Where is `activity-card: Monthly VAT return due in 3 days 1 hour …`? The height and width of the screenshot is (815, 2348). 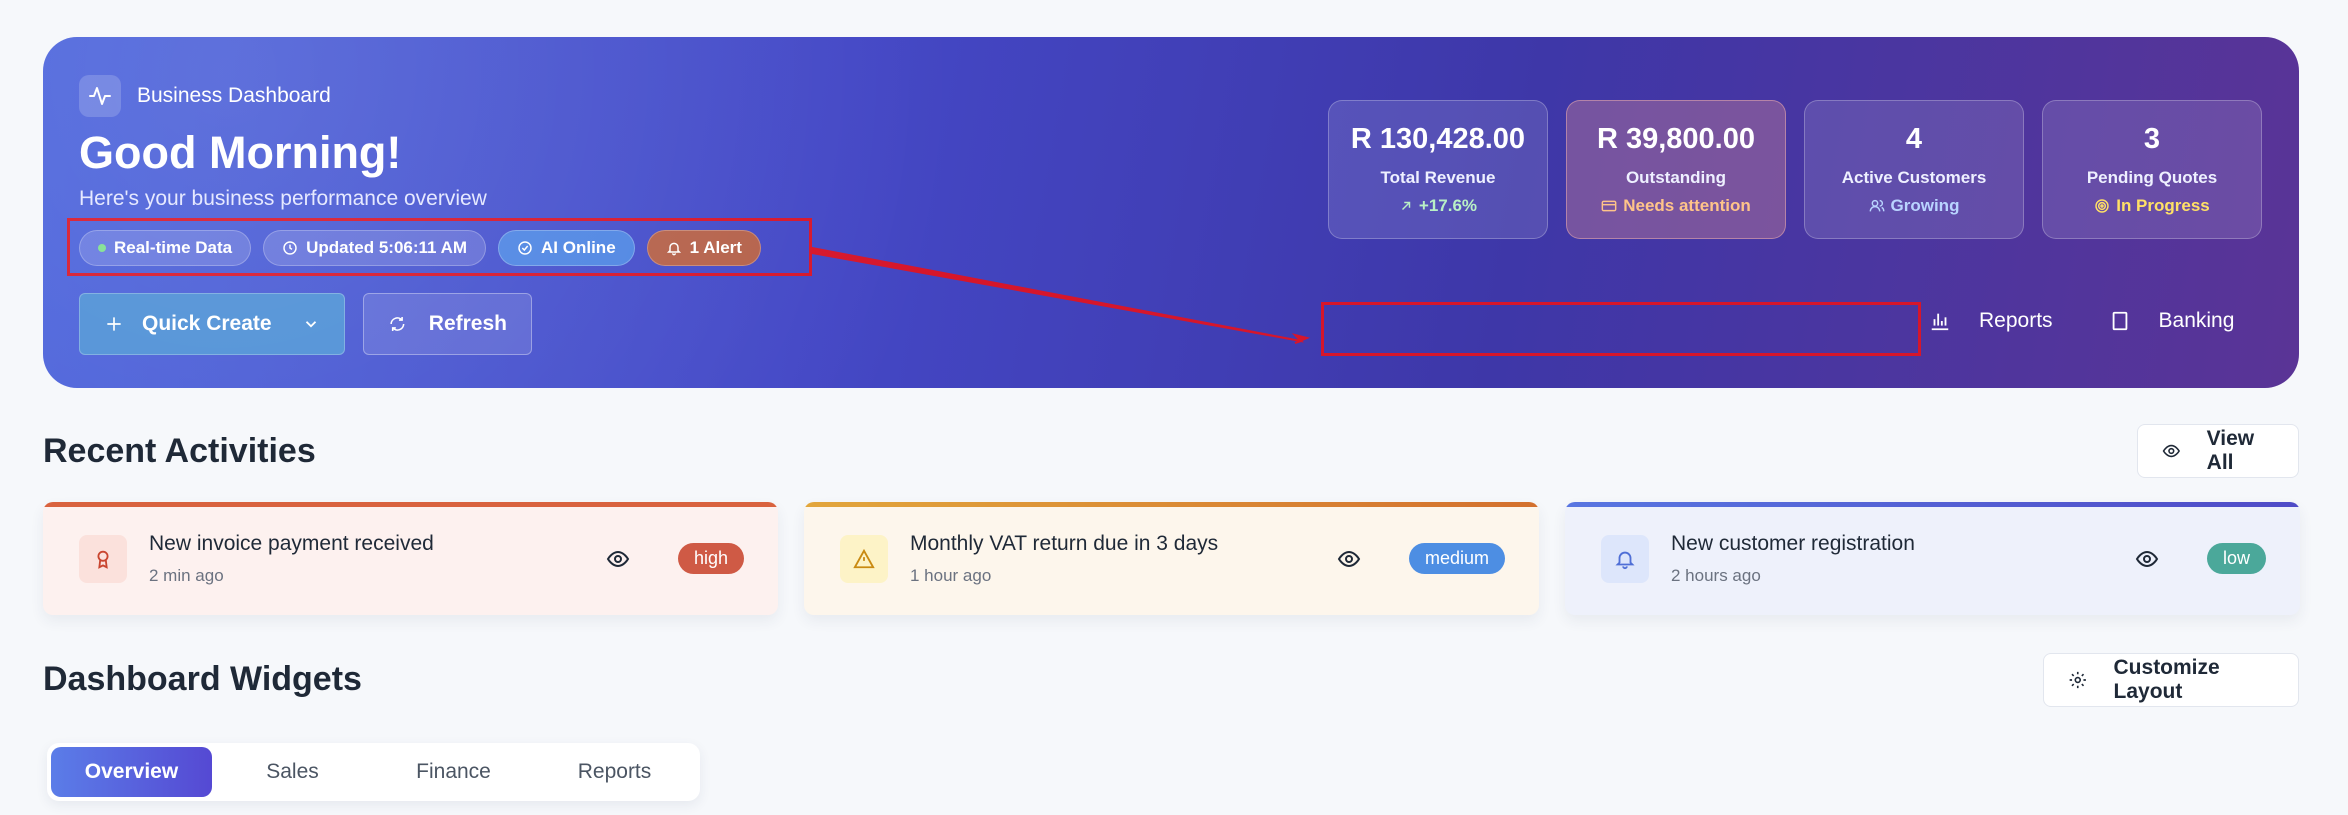 activity-card: Monthly VAT return due in 3 days 1 hour … is located at coordinates (1171, 558).